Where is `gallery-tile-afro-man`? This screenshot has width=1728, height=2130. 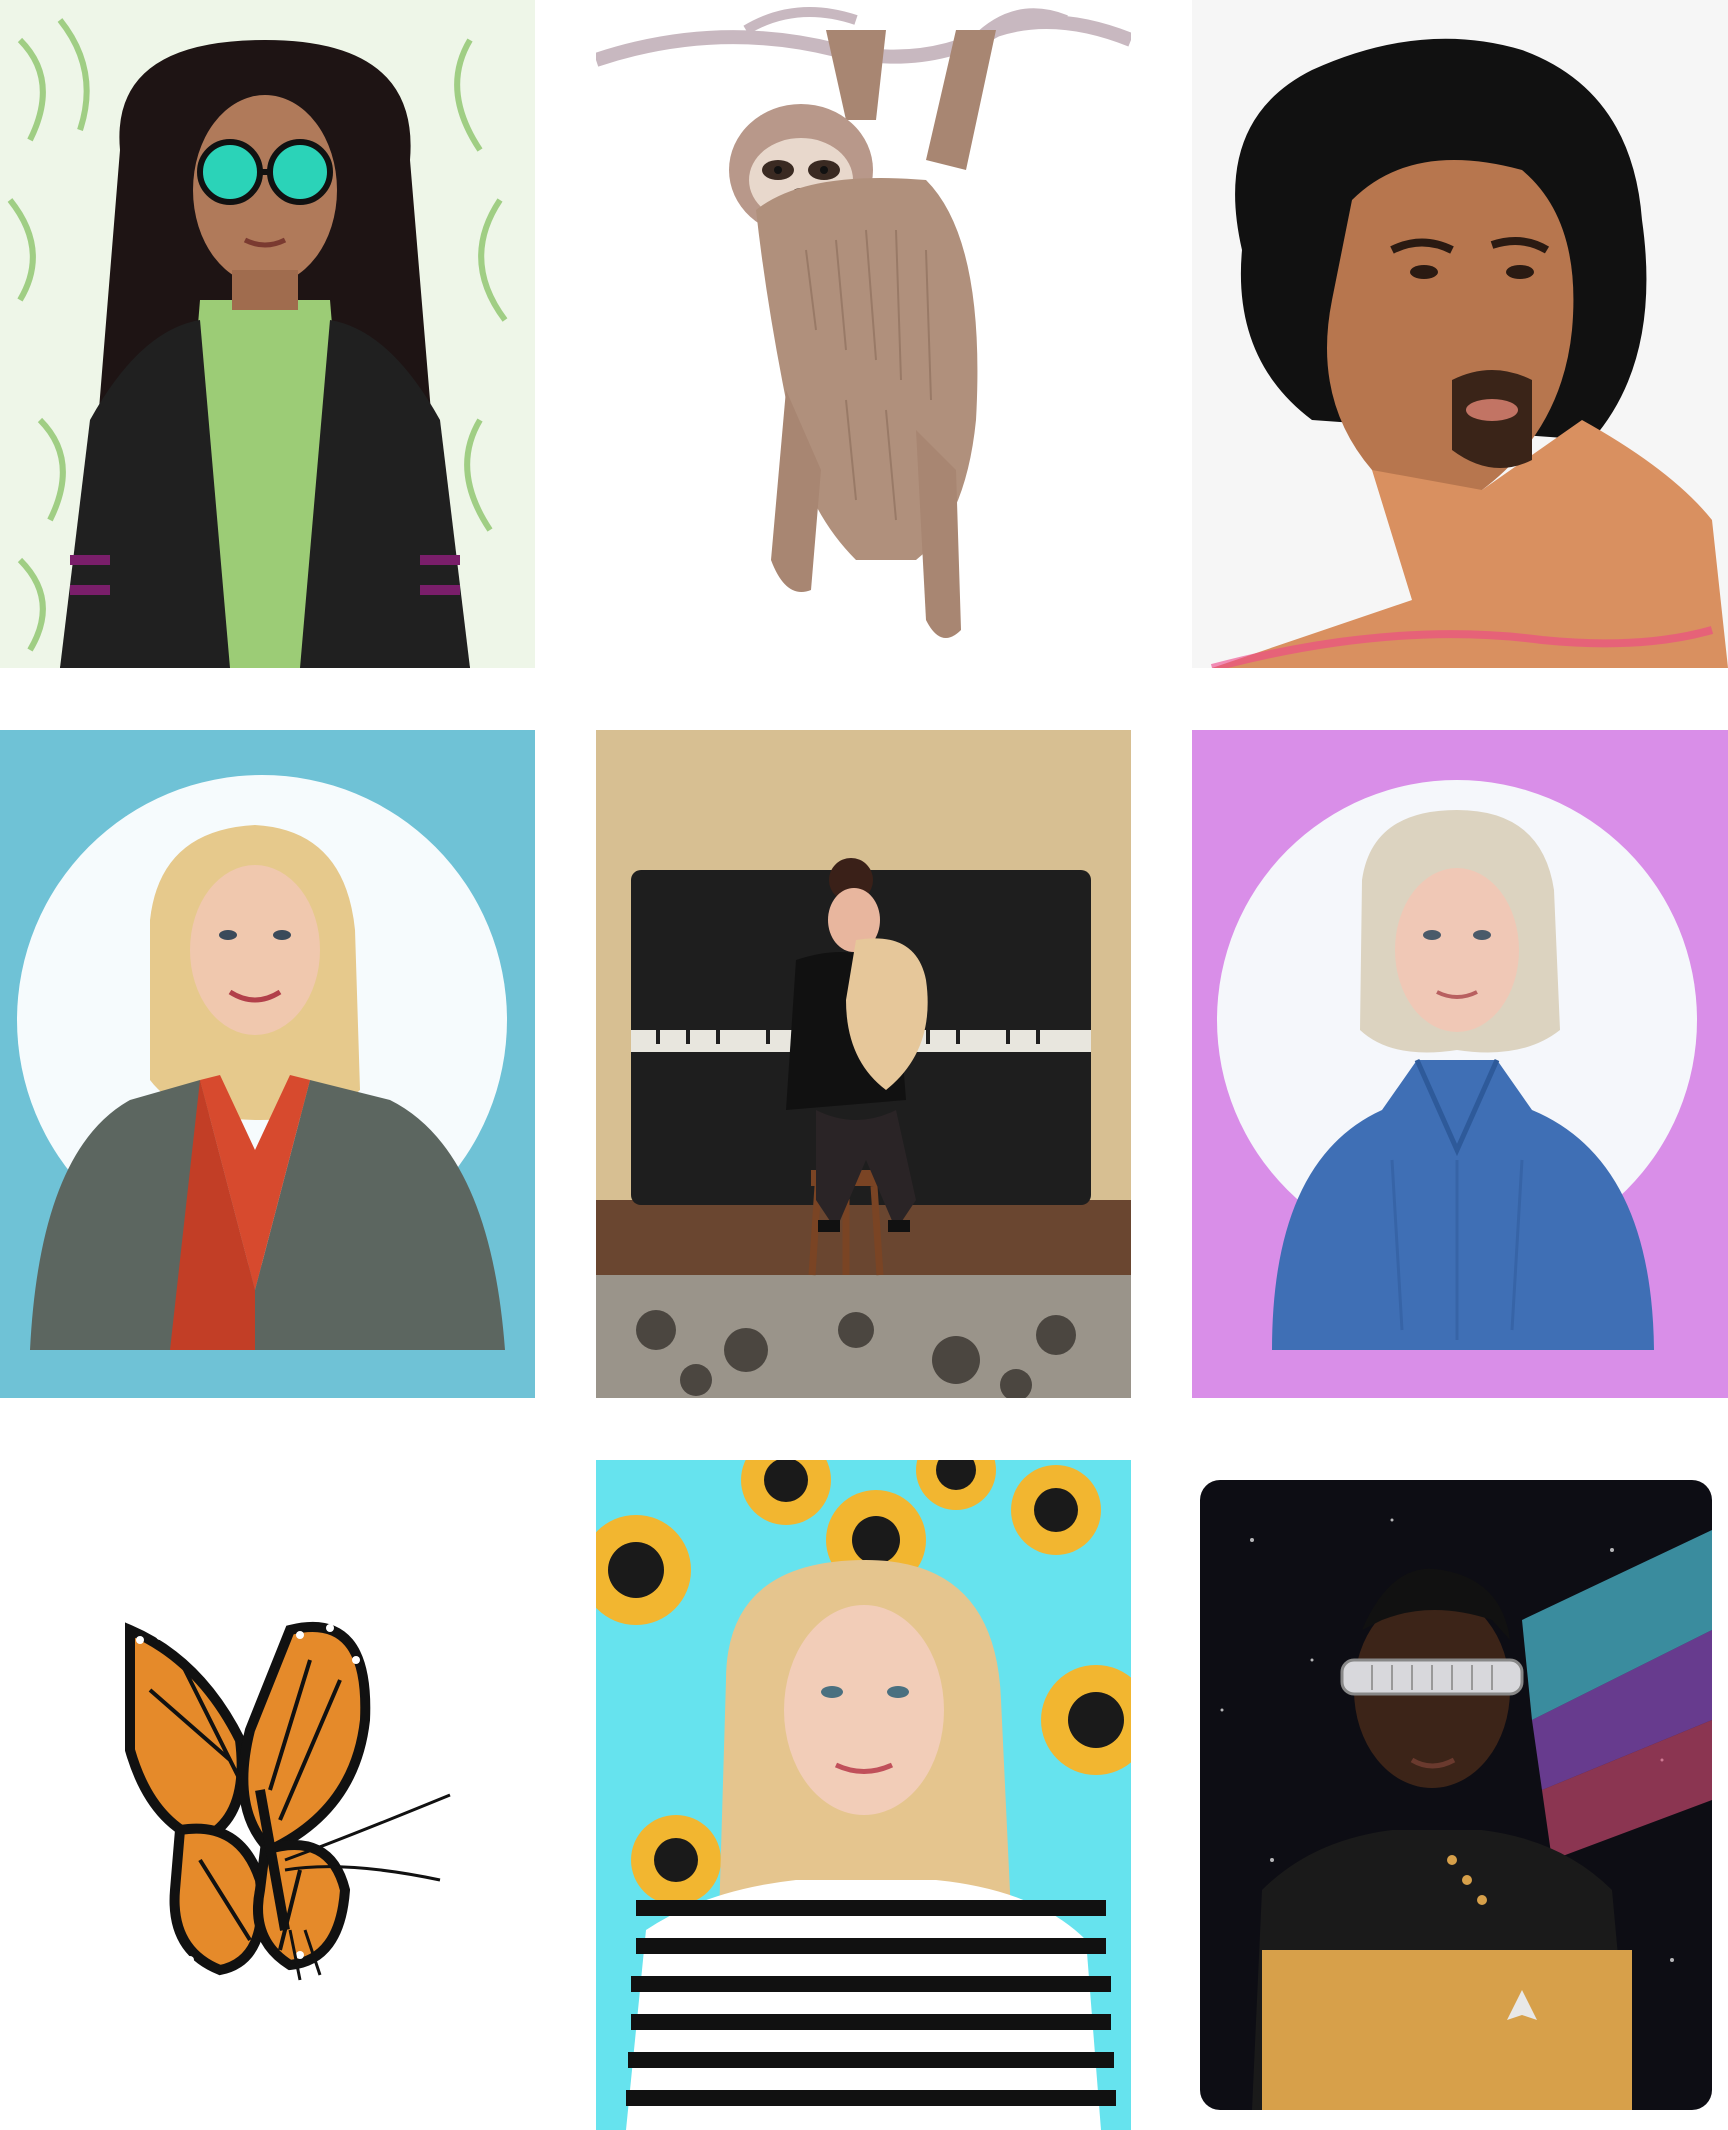
gallery-tile-afro-man is located at coordinates (1460, 334).